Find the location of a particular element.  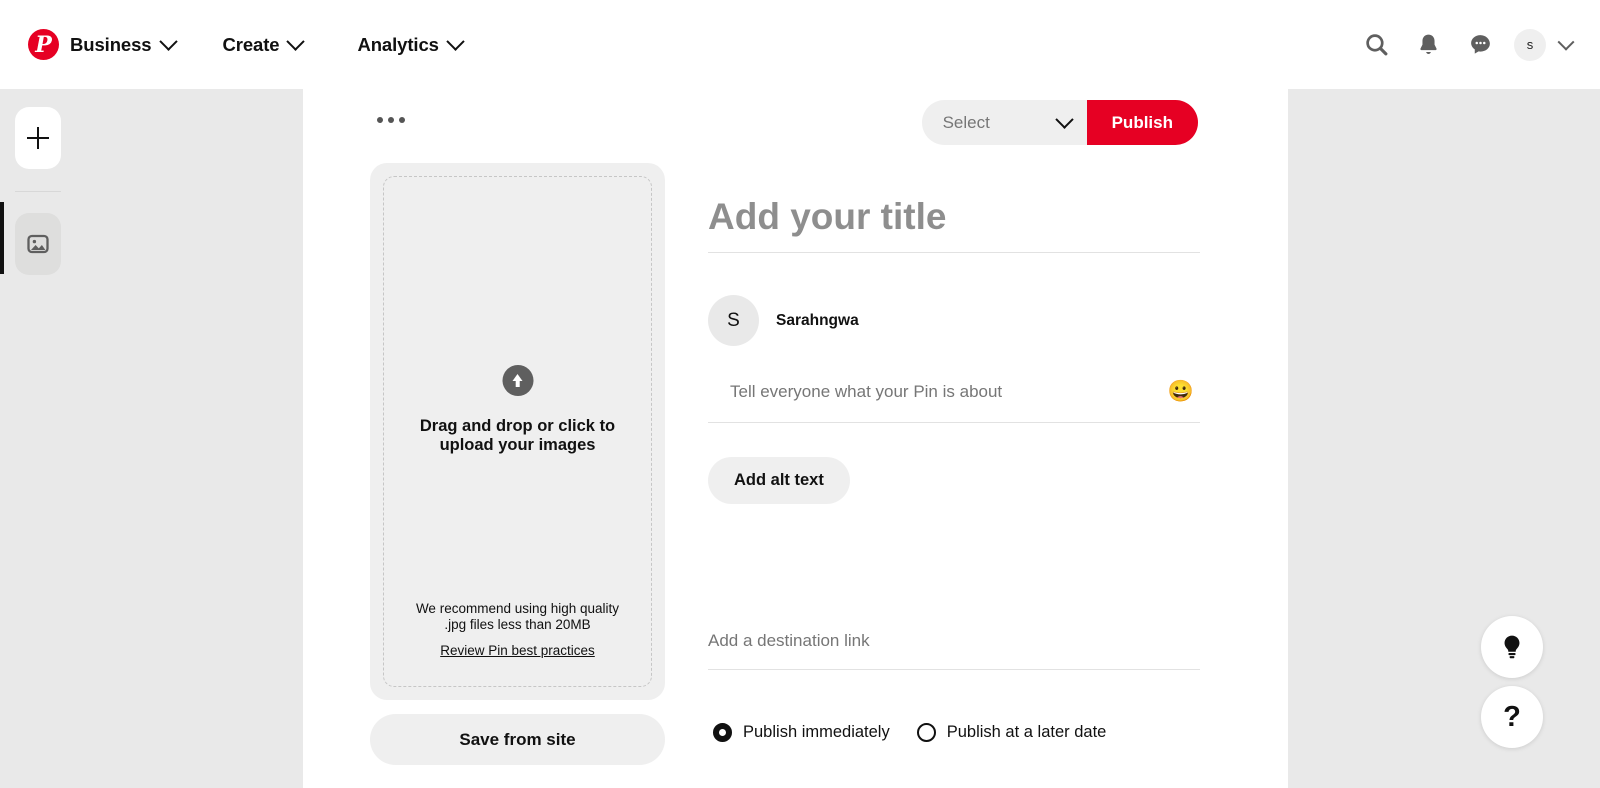

brand-label: Business is located at coordinates (111, 44).